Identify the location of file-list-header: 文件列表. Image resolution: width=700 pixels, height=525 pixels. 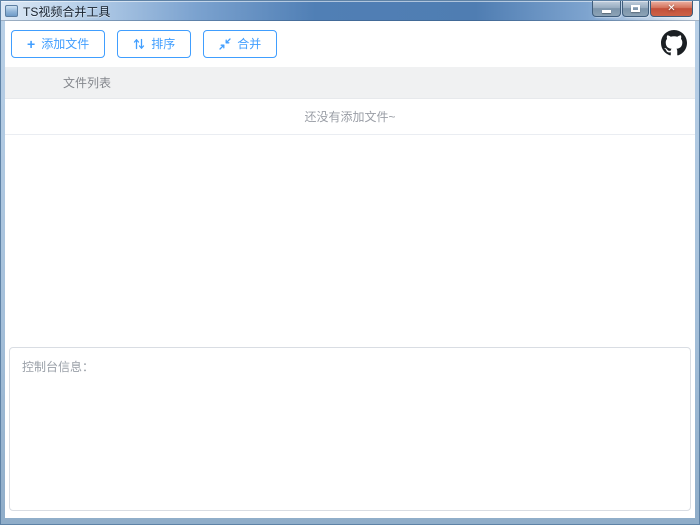
(350, 83).